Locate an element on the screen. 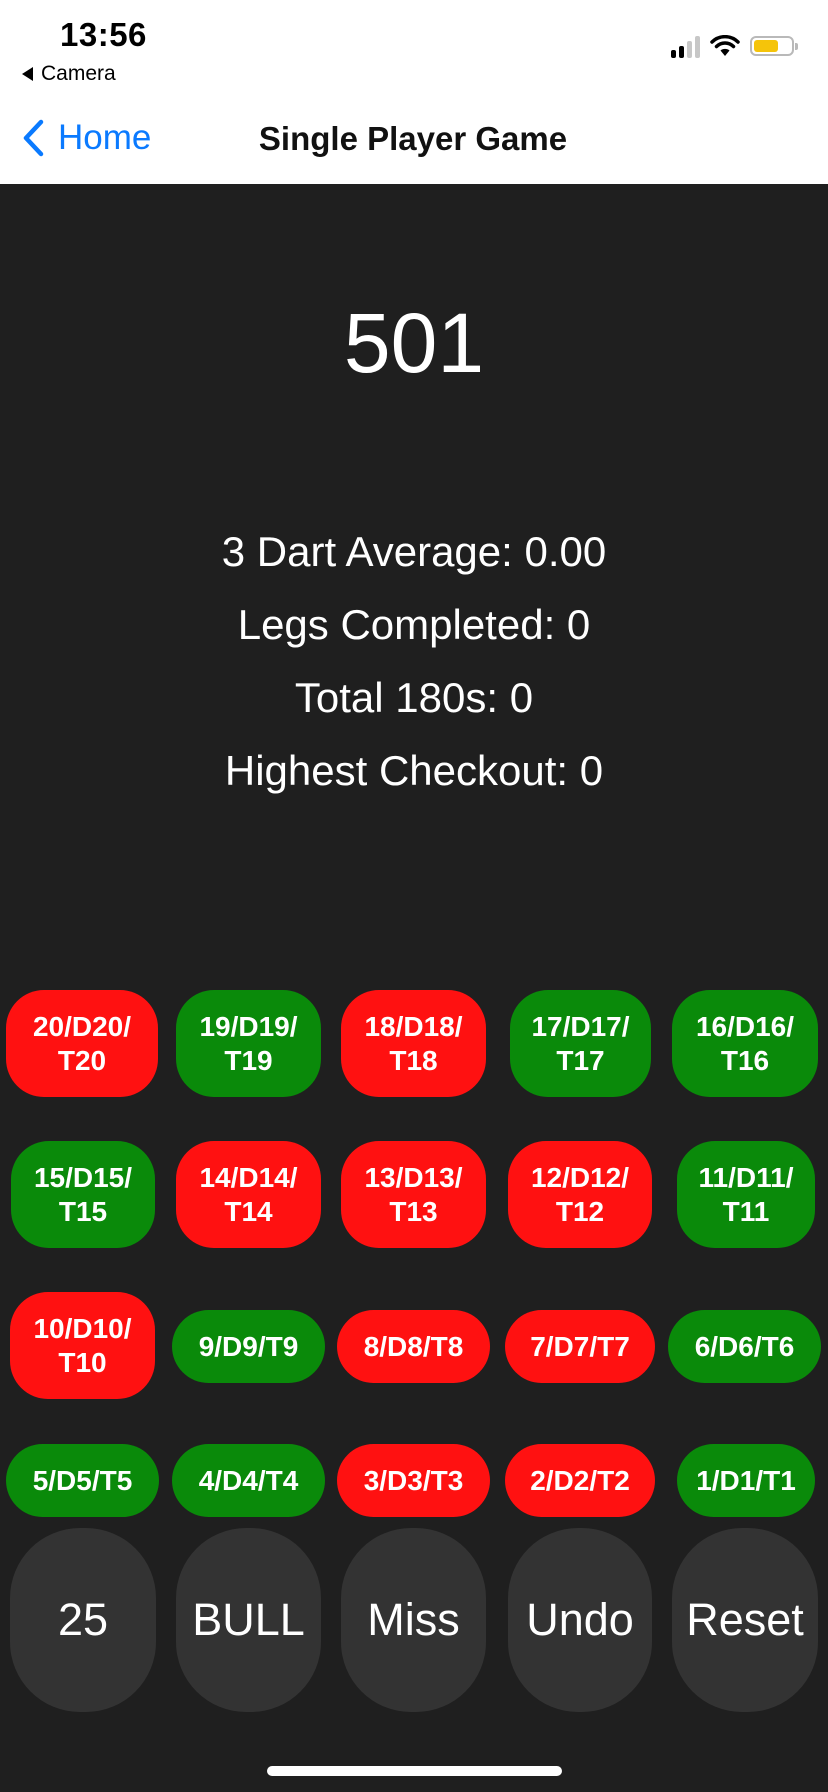 The width and height of the screenshot is (828, 1792). score-button-7: 7/D7/T7 is located at coordinates (580, 1346).